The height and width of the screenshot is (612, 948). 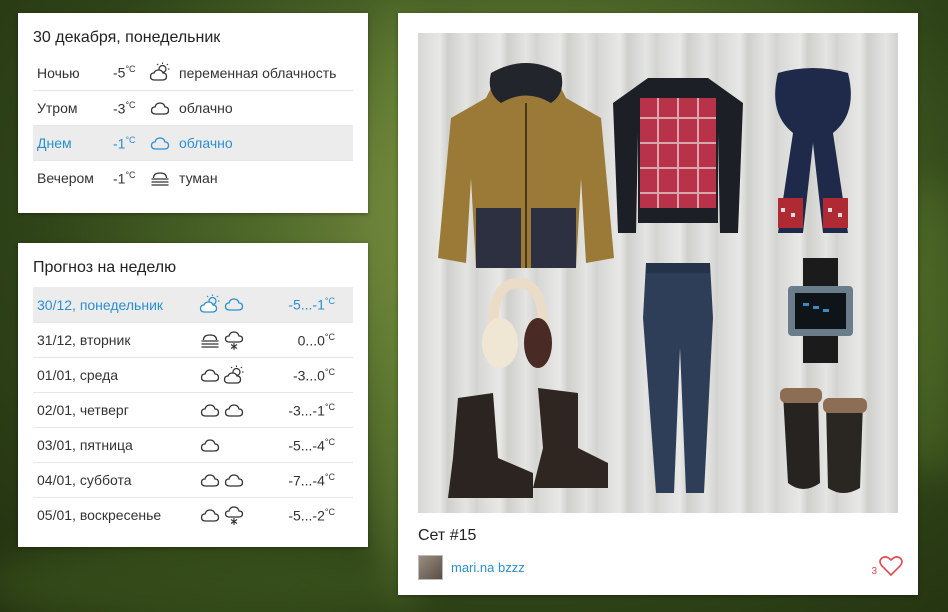 What do you see at coordinates (84, 340) in the screenshot?
I see `week-day: 31/12, вторник` at bounding box center [84, 340].